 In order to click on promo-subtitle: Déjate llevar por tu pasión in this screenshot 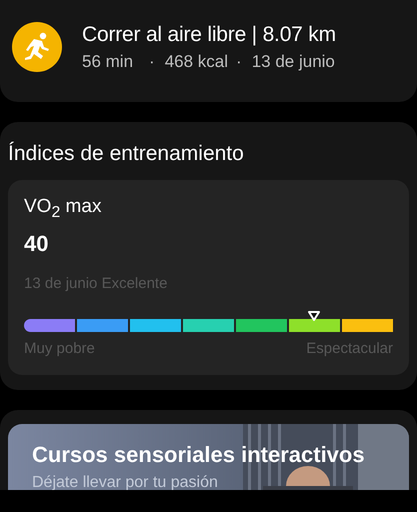, I will do `click(125, 482)`.